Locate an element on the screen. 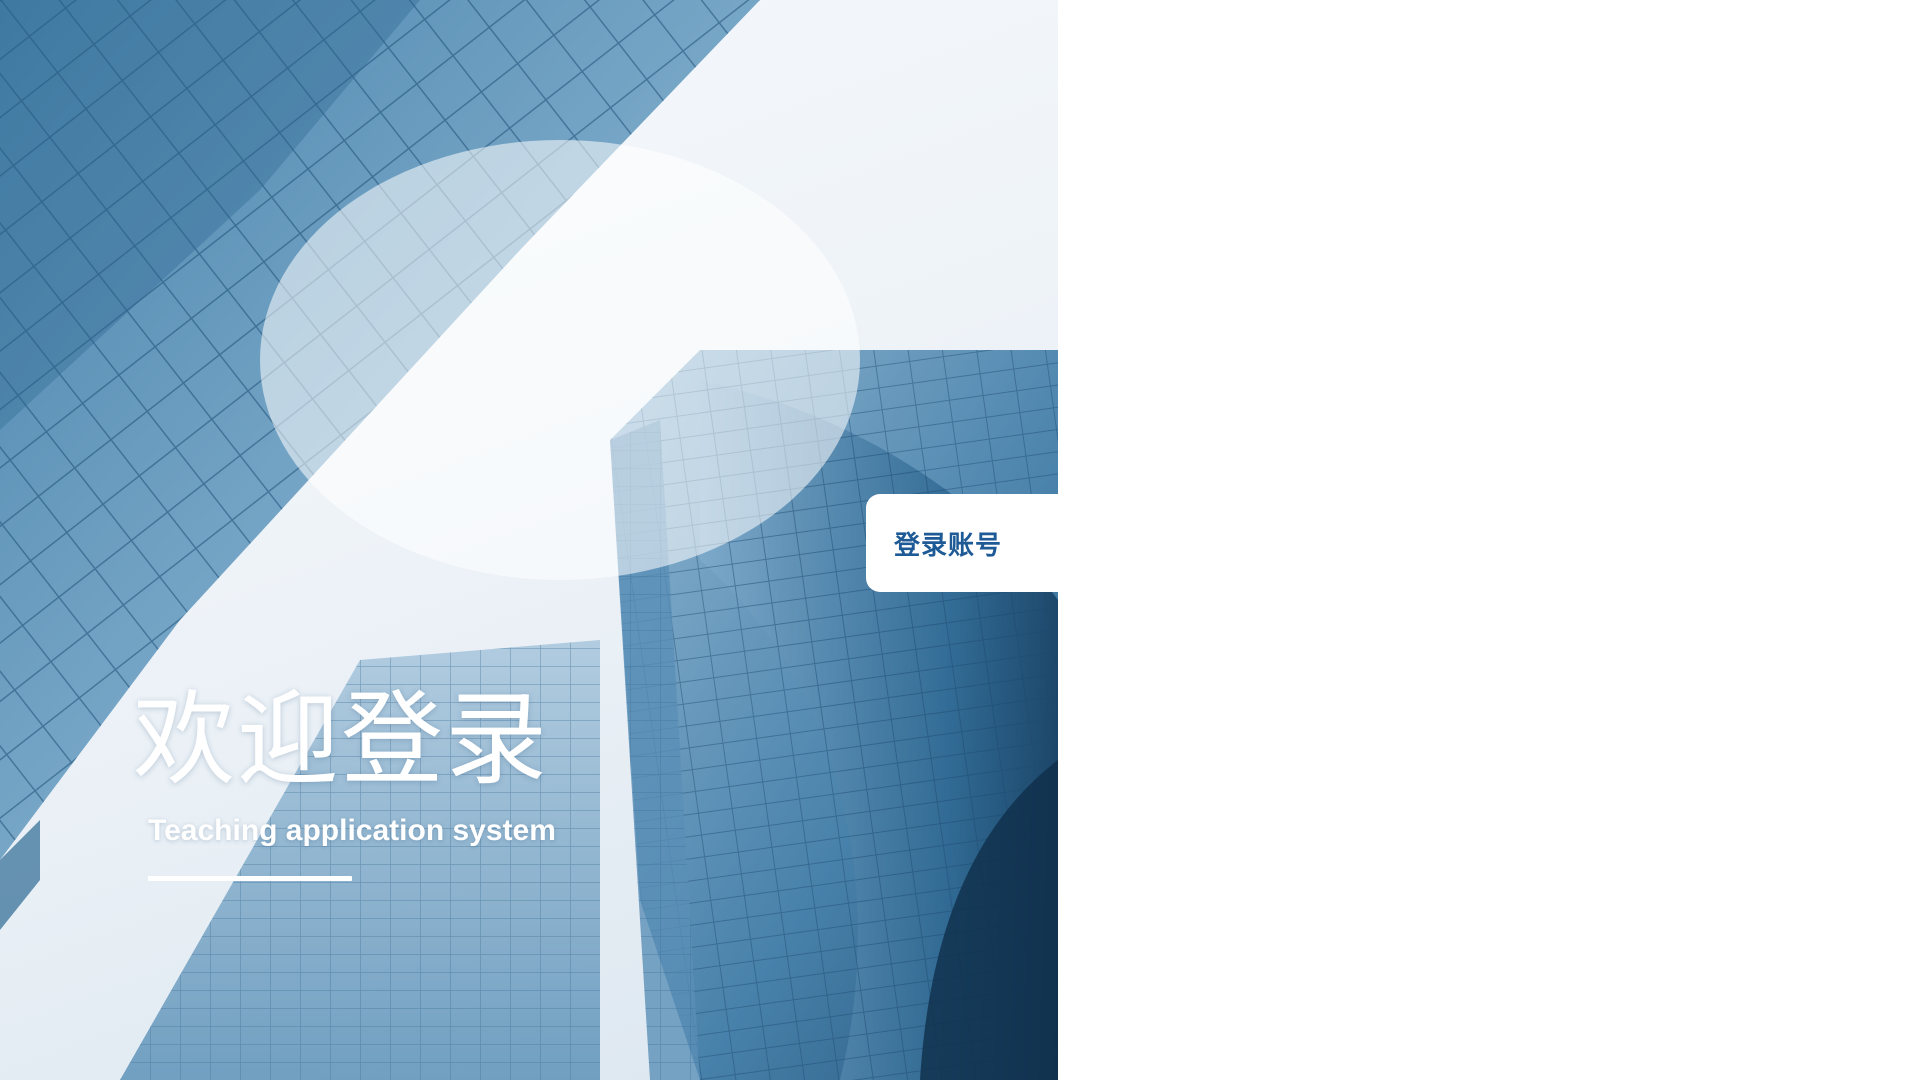  title-underline is located at coordinates (250, 878).